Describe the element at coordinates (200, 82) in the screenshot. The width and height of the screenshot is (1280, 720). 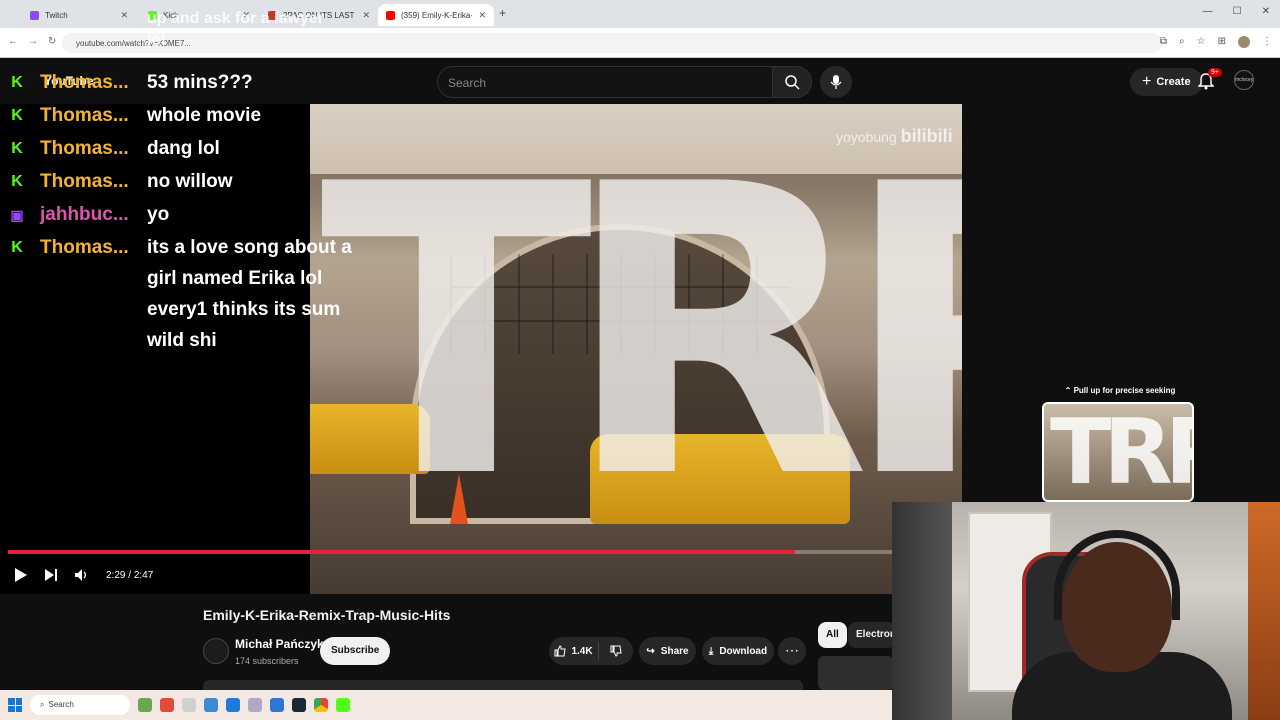
I see `chat-text: 53 mins???` at that location.